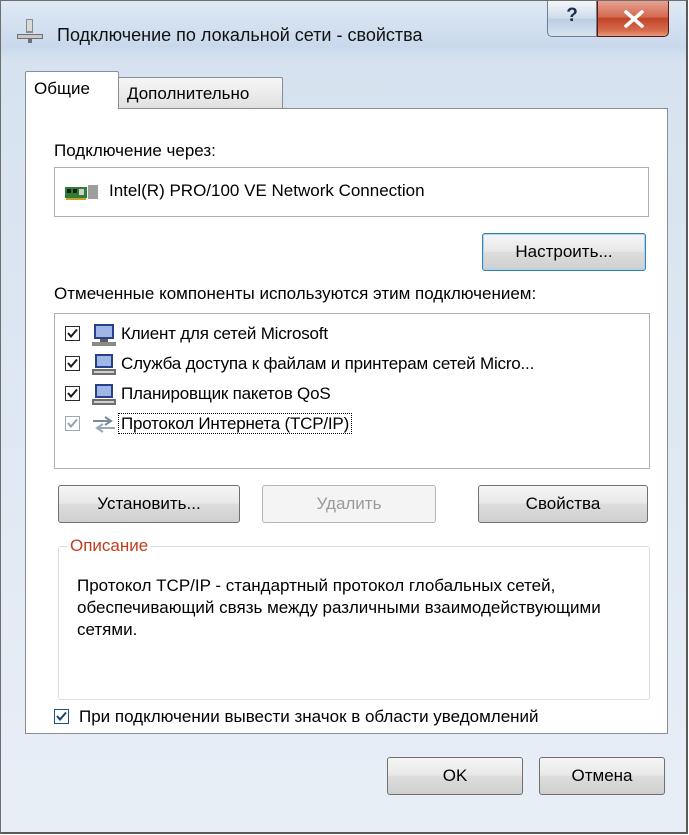  Describe the element at coordinates (81, 192) in the screenshot. I see `network-adapter-icon` at that location.